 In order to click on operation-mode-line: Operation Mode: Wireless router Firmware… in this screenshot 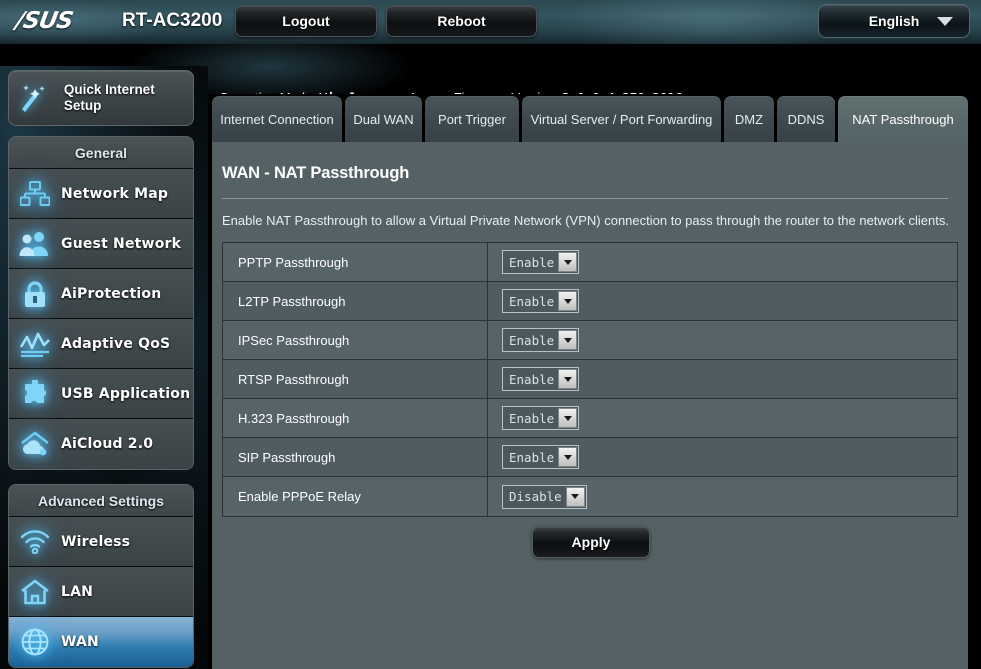, I will do `click(450, 92)`.